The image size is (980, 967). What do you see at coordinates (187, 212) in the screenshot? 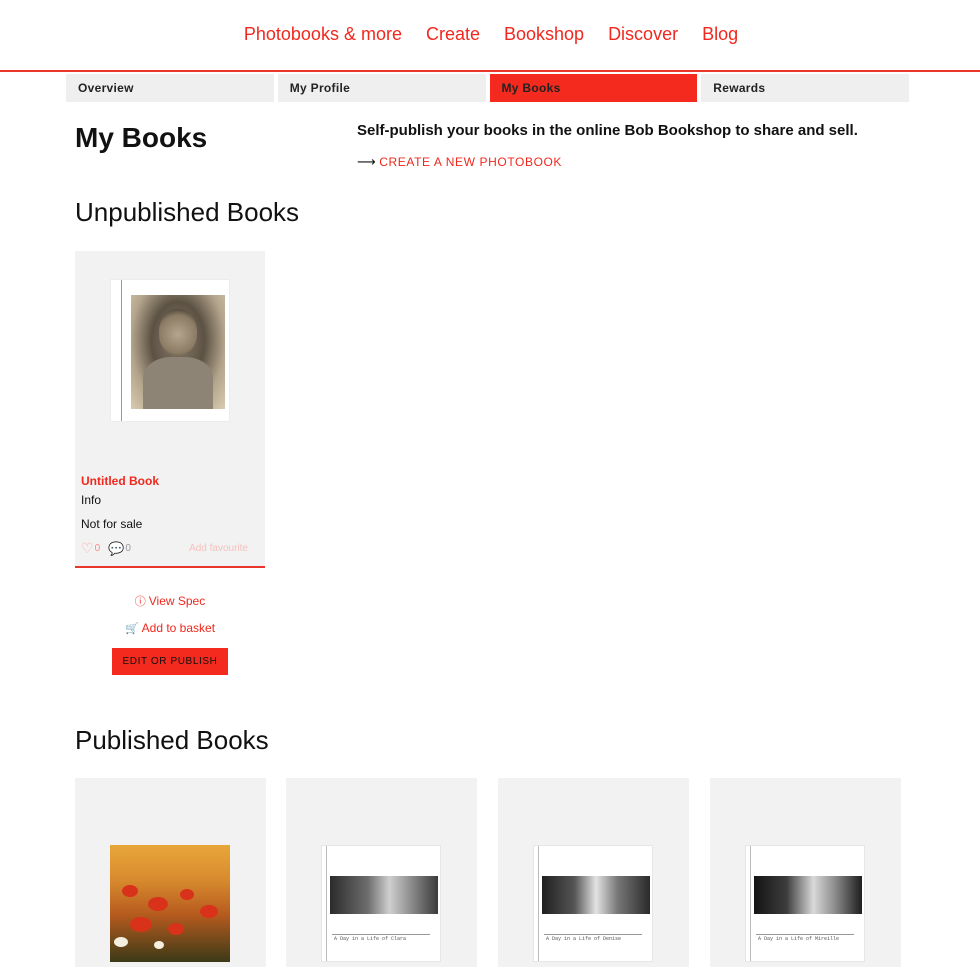
I see `unpublished-section-title: Unpublished Books` at bounding box center [187, 212].